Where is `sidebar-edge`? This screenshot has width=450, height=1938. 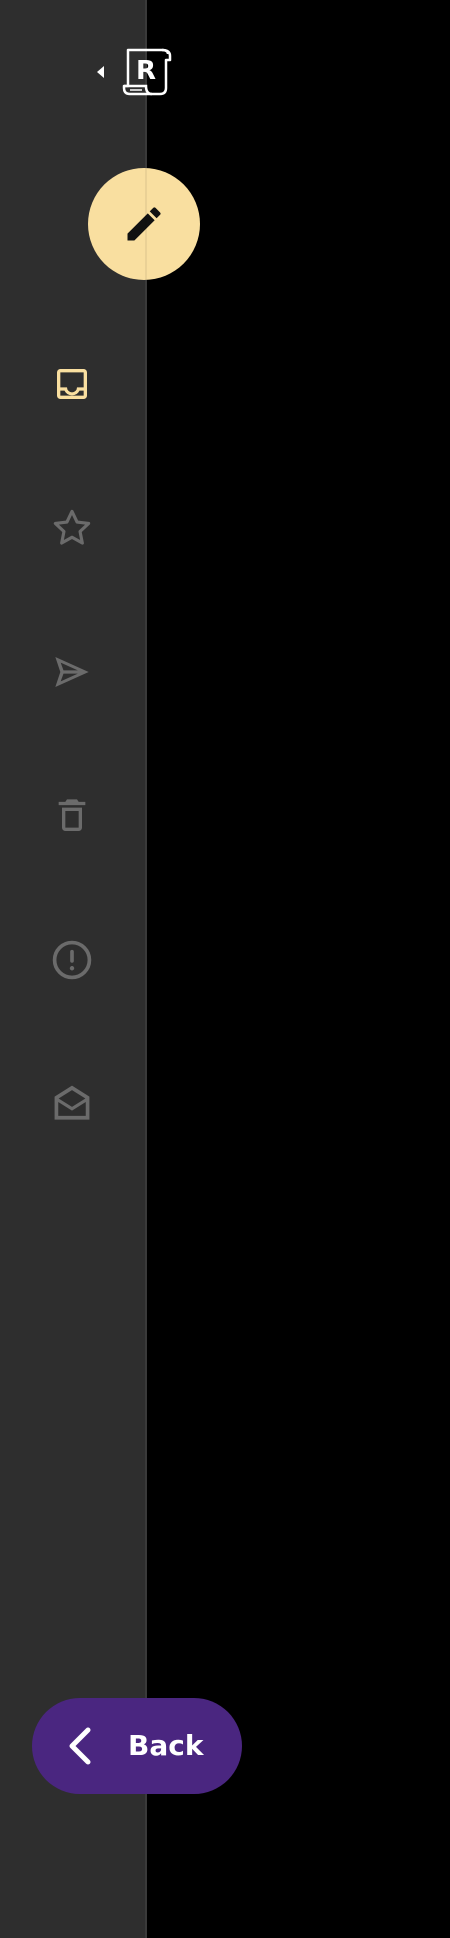 sidebar-edge is located at coordinates (146, 969).